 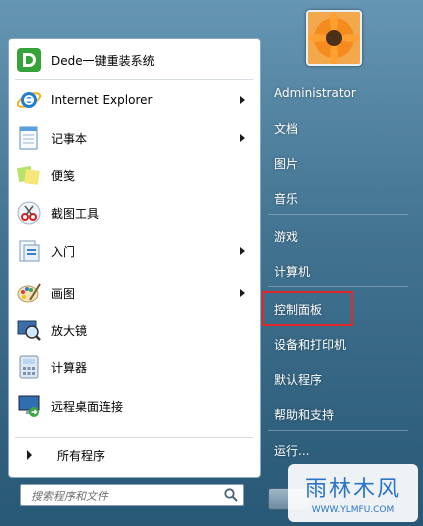 I want to click on app-label: 计算器, so click(x=69, y=367).